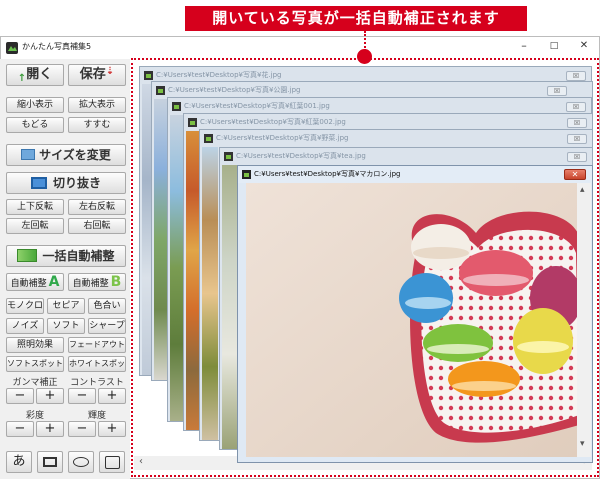 The width and height of the screenshot is (600, 479). I want to click on save-button: 保存⇣, so click(97, 75).